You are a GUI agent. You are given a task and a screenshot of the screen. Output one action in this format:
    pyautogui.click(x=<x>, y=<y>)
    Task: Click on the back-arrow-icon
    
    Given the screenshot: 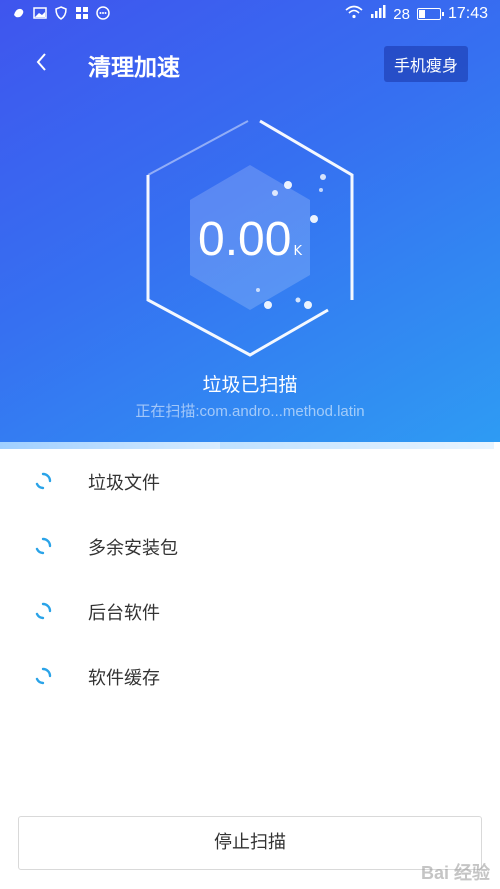 What is the action you would take?
    pyautogui.click(x=42, y=62)
    